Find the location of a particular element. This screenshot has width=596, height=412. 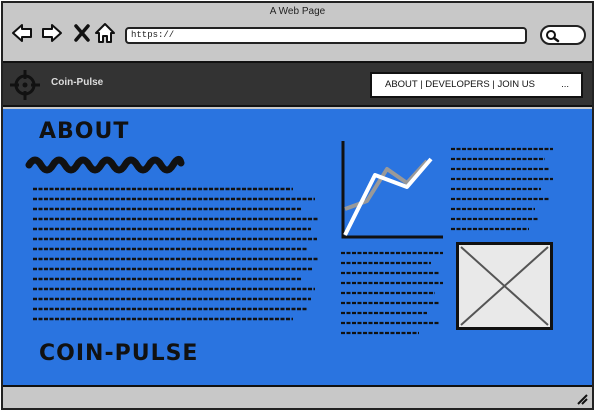

crosshair-icon is located at coordinates (25, 85).